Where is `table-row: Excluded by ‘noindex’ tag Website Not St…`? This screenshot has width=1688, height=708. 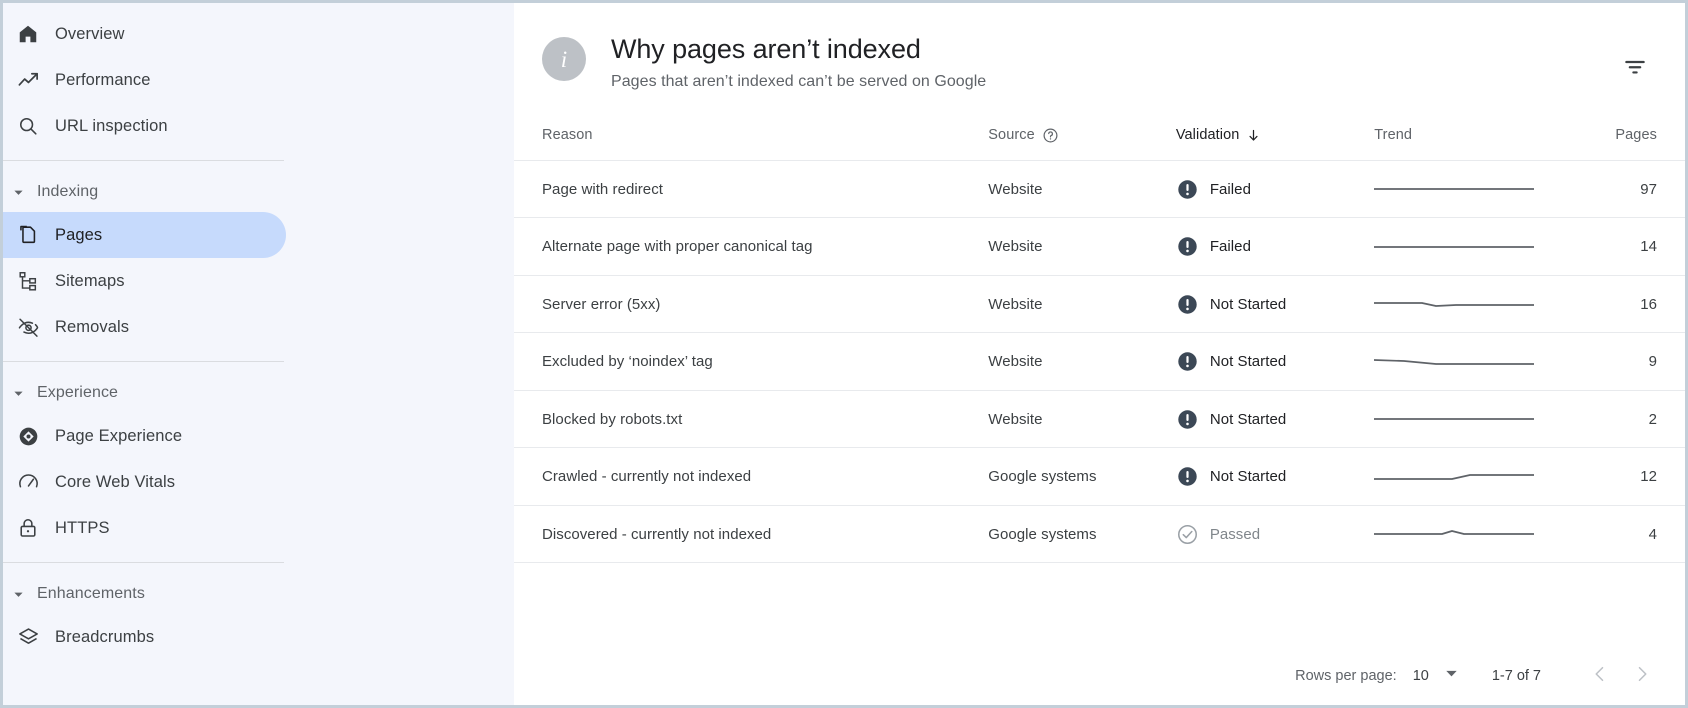
table-row: Excluded by ‘noindex’ tag Website Not St… is located at coordinates (1099, 361).